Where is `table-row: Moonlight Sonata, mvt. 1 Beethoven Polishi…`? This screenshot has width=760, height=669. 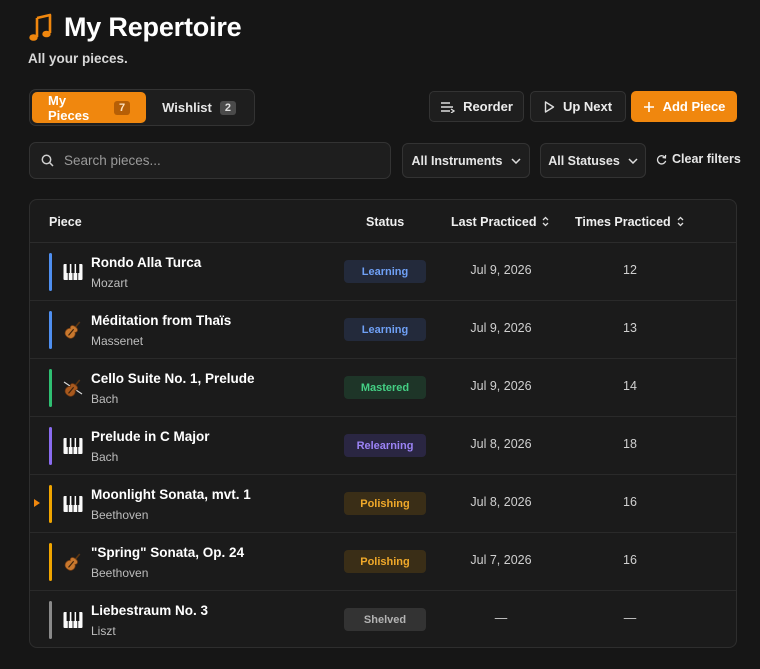
table-row: Moonlight Sonata, mvt. 1 Beethoven Polishi… is located at coordinates (383, 504).